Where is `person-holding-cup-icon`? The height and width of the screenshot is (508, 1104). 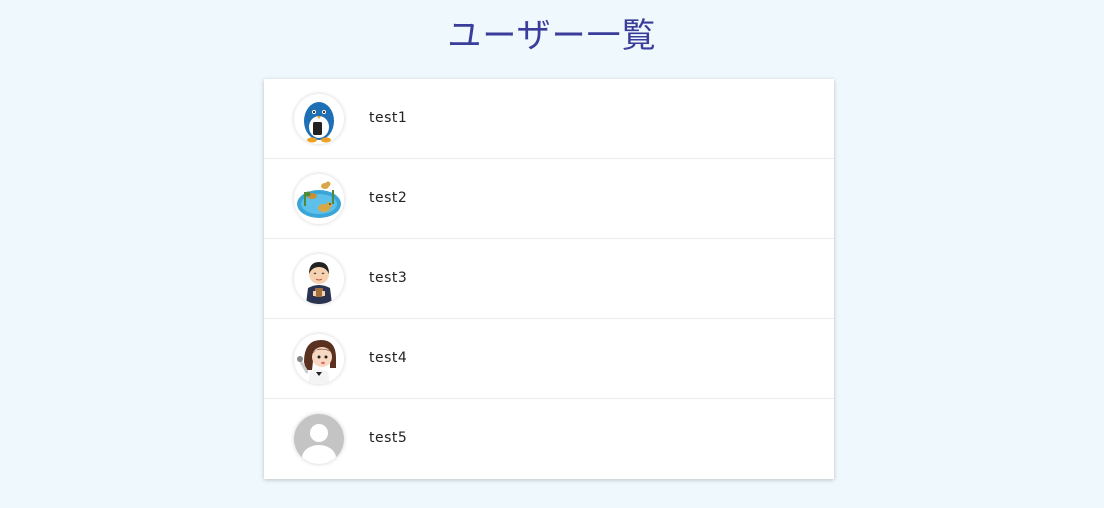
person-holding-cup-icon is located at coordinates (319, 279).